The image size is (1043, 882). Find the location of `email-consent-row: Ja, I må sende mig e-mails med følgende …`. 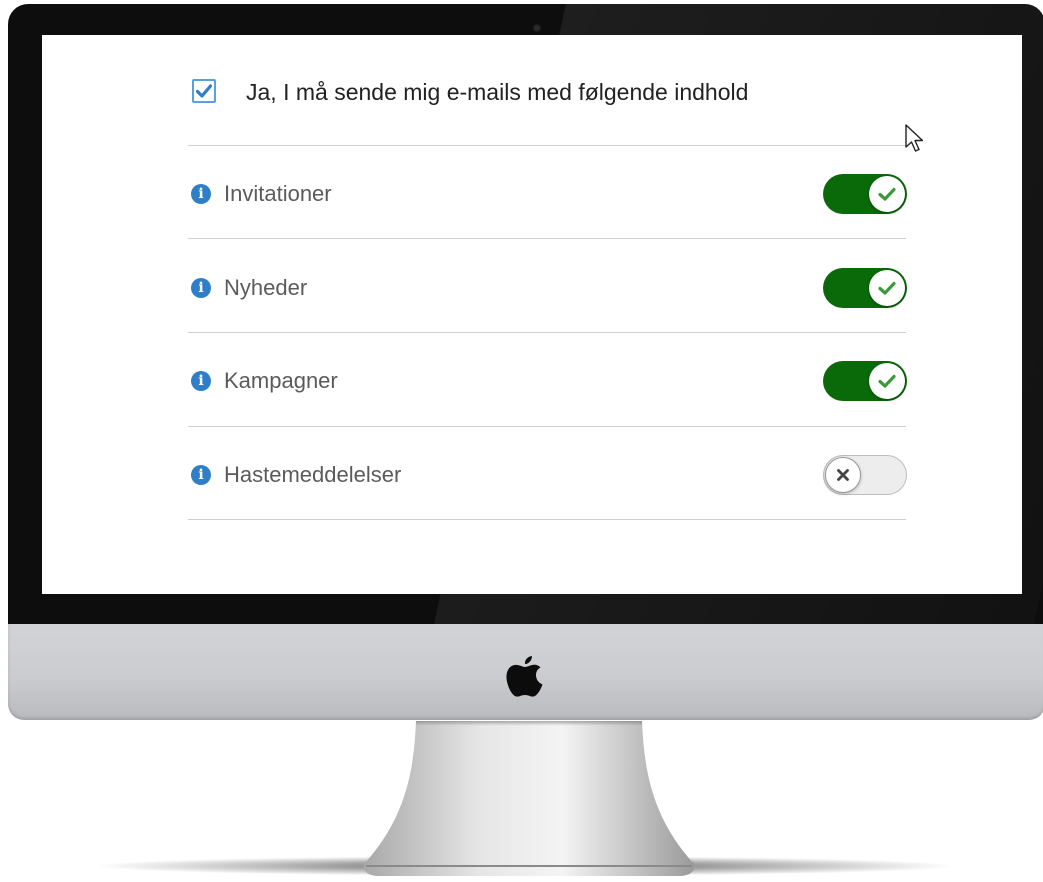

email-consent-row: Ja, I må sende mig e-mails med følgende … is located at coordinates (550, 112).